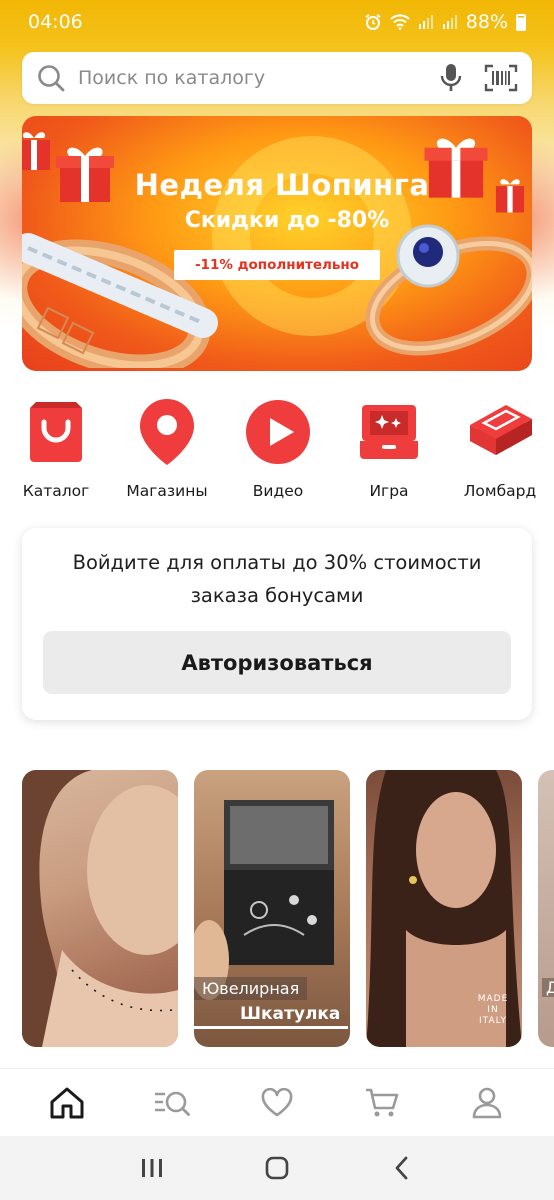  I want to click on battery-text: 88%, so click(486, 22).